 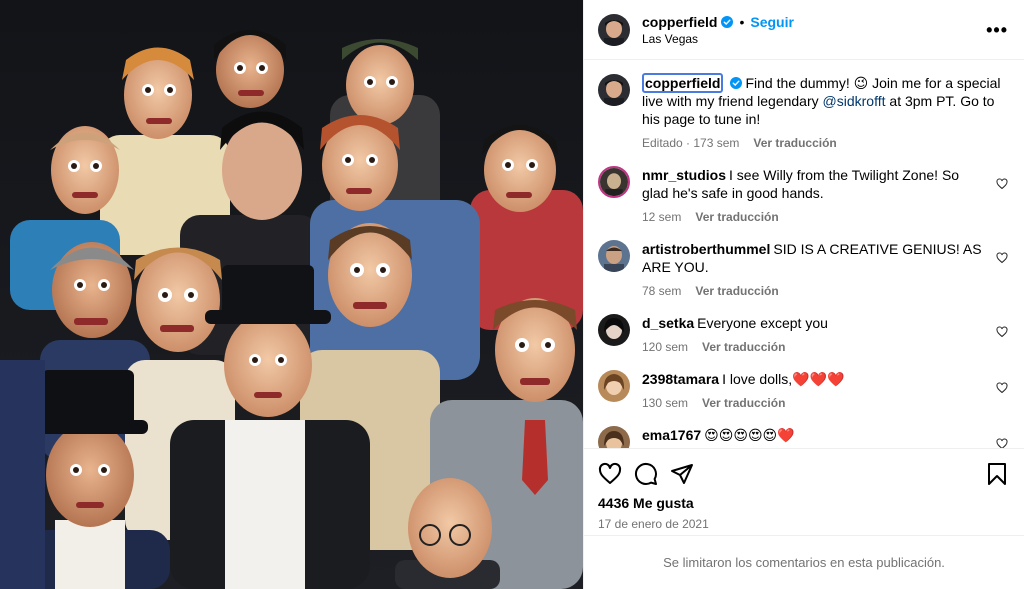 I want to click on comment-username: d_setka, so click(x=668, y=323).